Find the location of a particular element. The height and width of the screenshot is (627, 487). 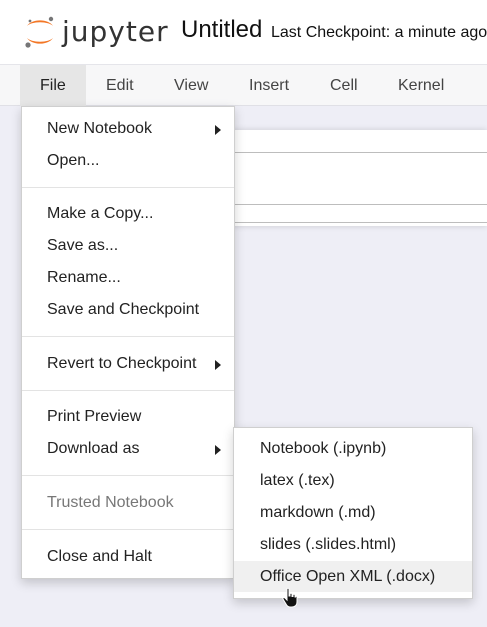

hand-pointer-icon is located at coordinates (290, 598).